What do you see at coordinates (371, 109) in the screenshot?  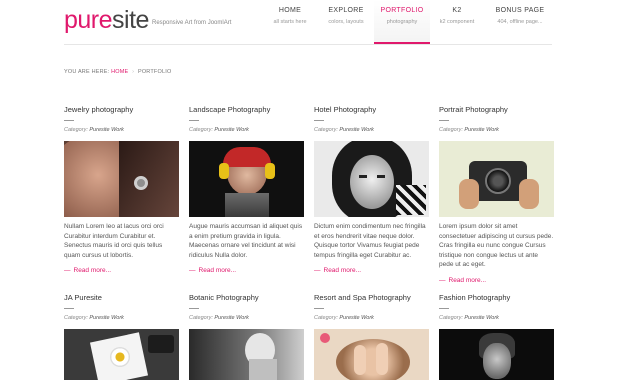 I see `item-title-link: Hotel Photography` at bounding box center [371, 109].